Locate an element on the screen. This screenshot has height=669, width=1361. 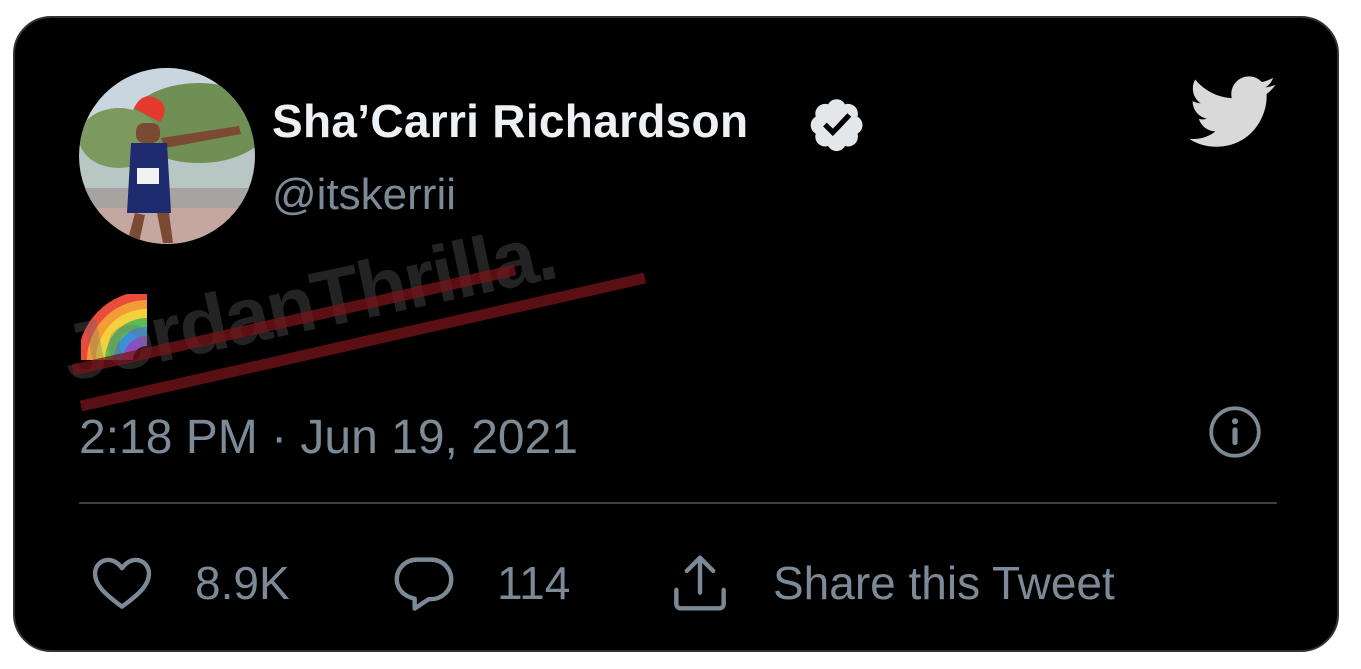
twitter-bird-icon is located at coordinates (1233, 113).